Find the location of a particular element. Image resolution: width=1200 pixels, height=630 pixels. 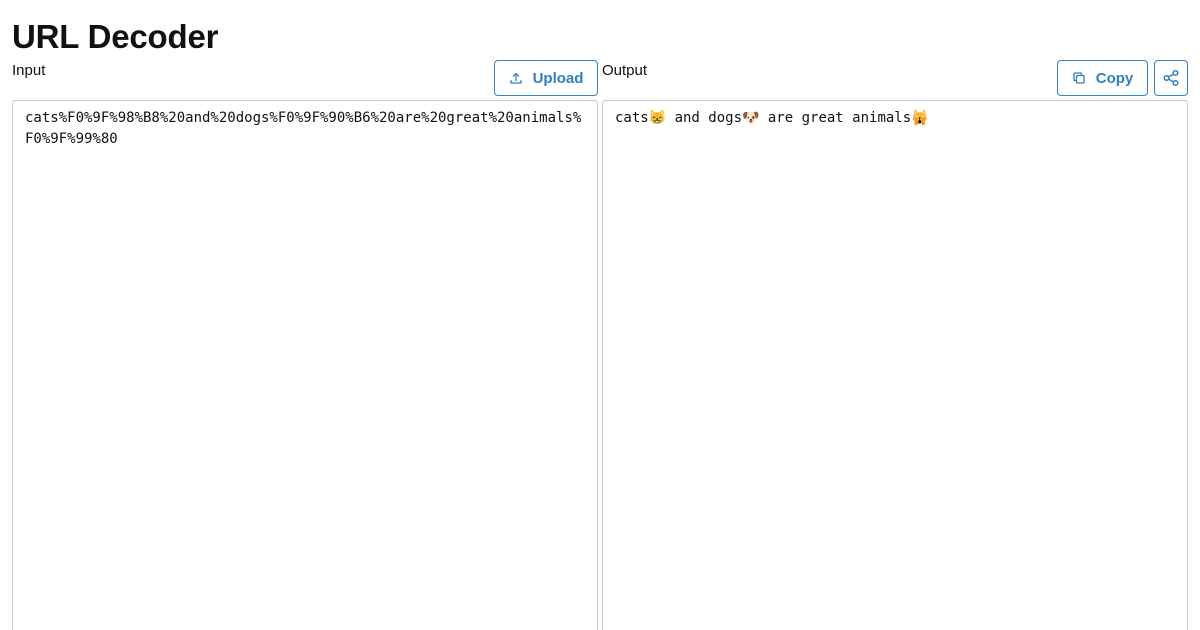

upload-icon is located at coordinates (516, 78).